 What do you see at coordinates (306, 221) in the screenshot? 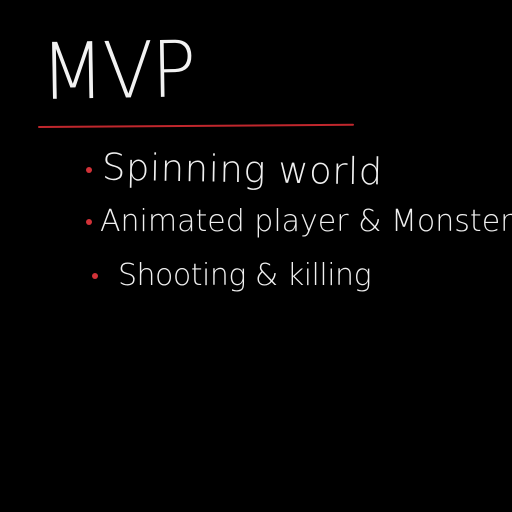
I see `list-item-text: Animated player & Monsters` at bounding box center [306, 221].